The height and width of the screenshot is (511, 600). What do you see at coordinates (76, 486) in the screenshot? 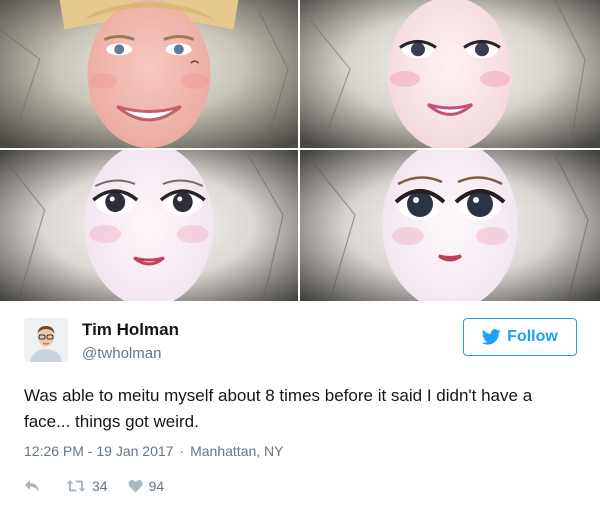
I see `retweet-icon` at bounding box center [76, 486].